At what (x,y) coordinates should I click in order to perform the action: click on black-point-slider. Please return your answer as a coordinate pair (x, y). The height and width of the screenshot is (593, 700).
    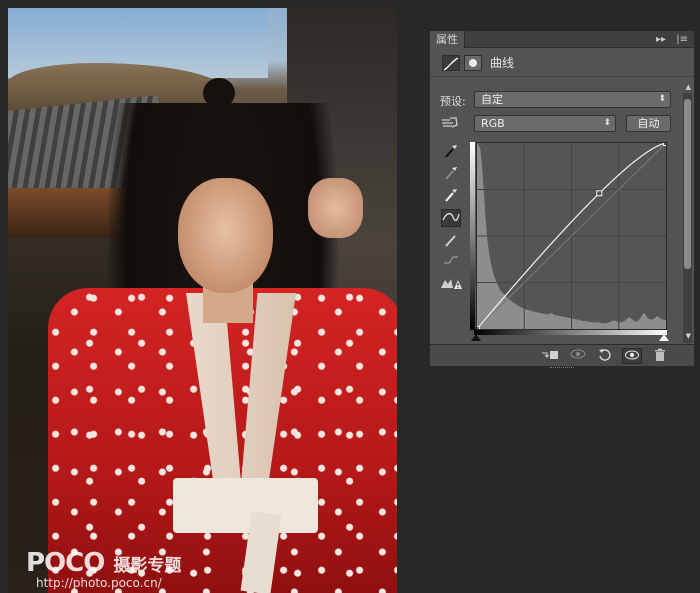
    Looking at the image, I should click on (476, 337).